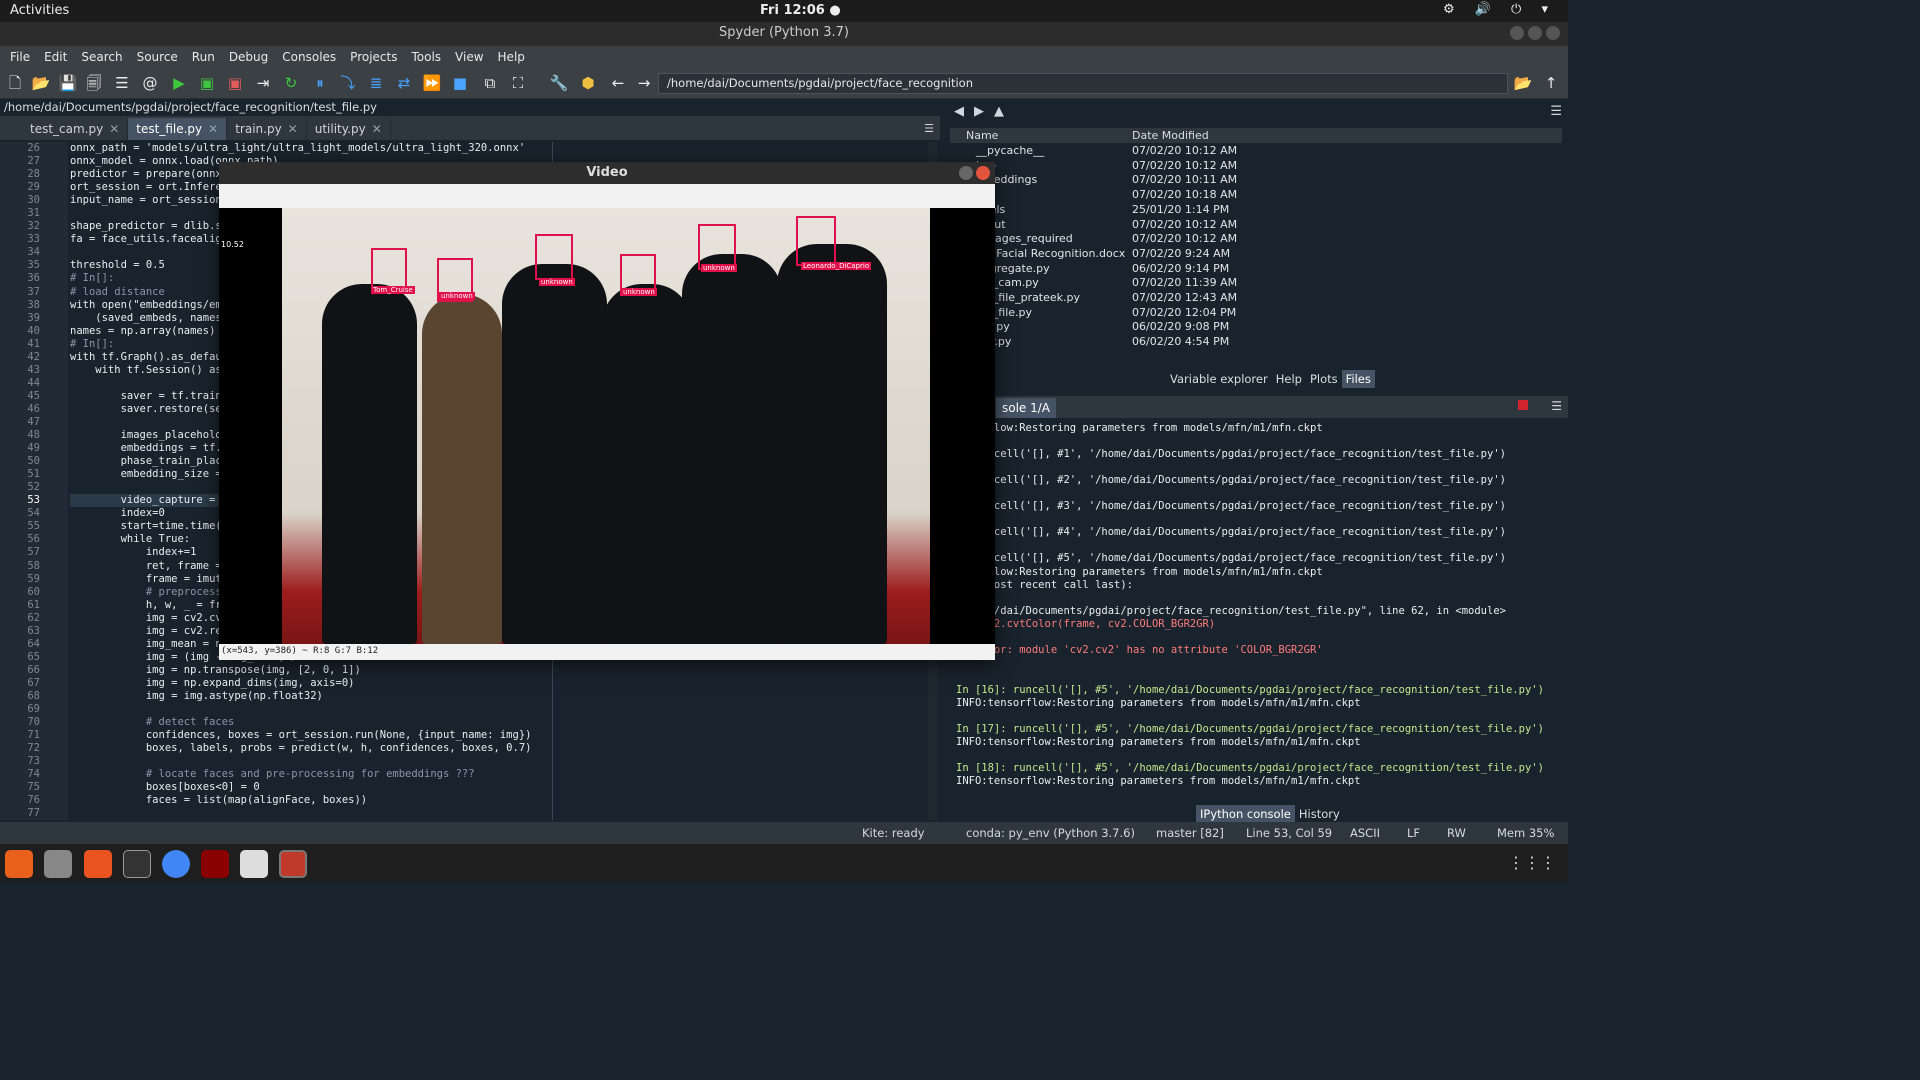 The width and height of the screenshot is (1920, 1080). I want to click on menu-item: File, so click(20, 57).